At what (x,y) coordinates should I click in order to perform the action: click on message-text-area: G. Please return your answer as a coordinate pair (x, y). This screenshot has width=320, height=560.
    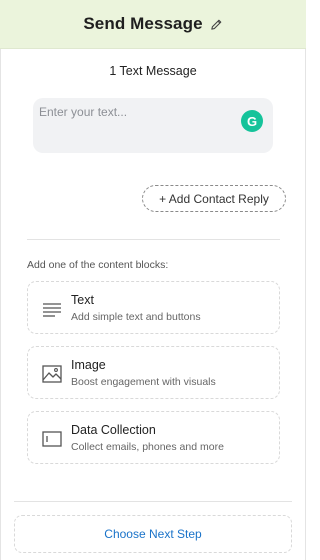
    Looking at the image, I should click on (153, 125).